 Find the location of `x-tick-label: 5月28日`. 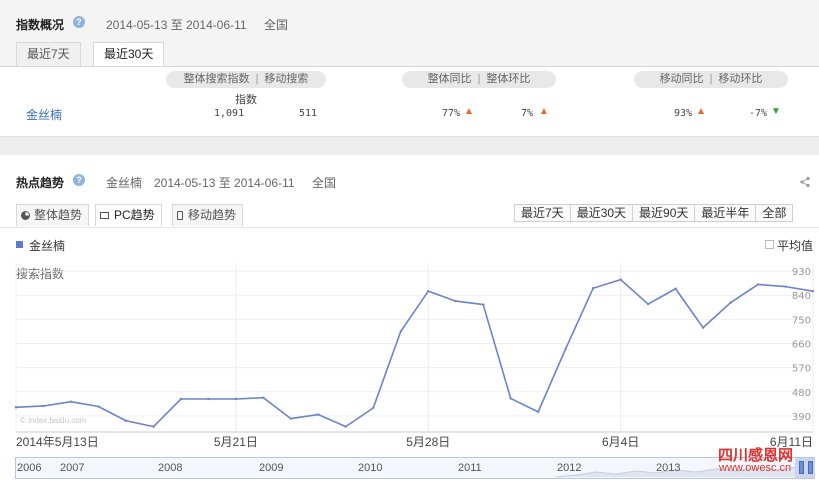

x-tick-label: 5月28日 is located at coordinates (428, 442).